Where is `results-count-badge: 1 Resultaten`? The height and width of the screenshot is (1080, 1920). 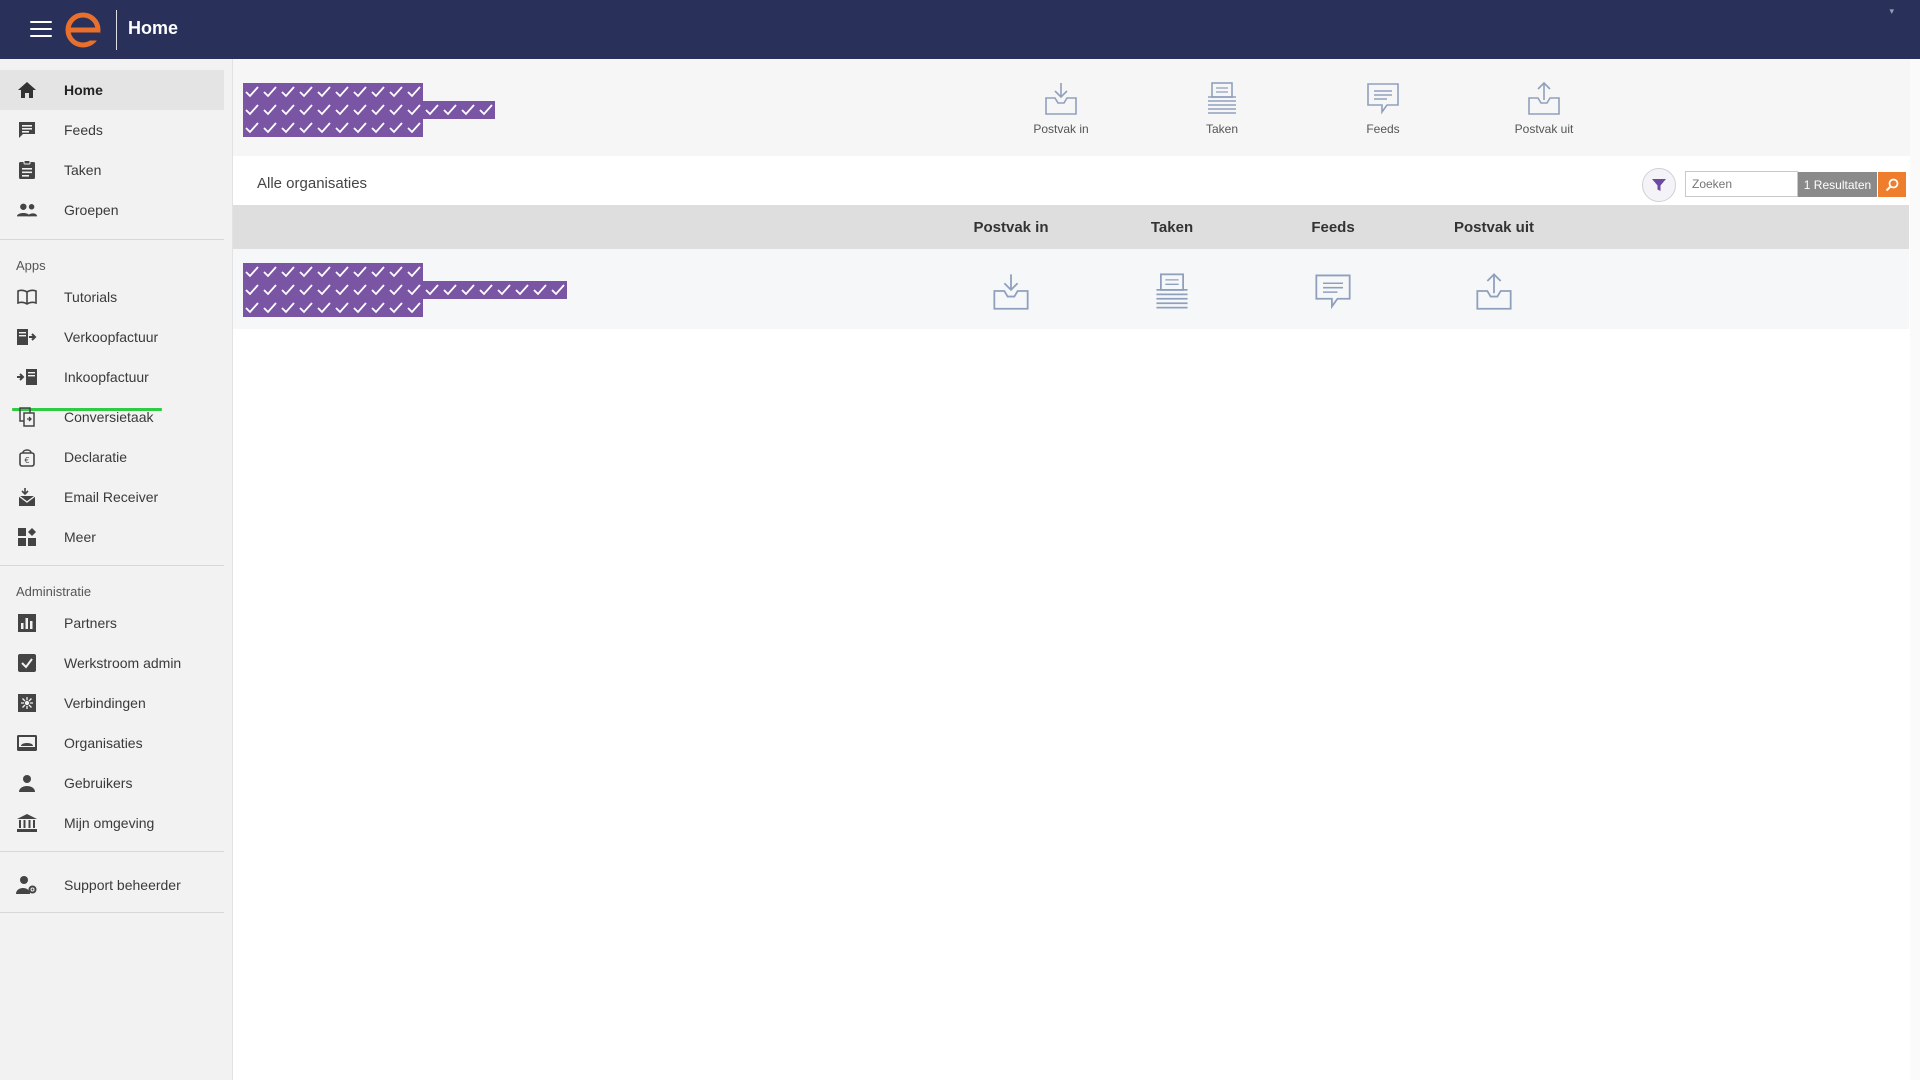 results-count-badge: 1 Resultaten is located at coordinates (1837, 184).